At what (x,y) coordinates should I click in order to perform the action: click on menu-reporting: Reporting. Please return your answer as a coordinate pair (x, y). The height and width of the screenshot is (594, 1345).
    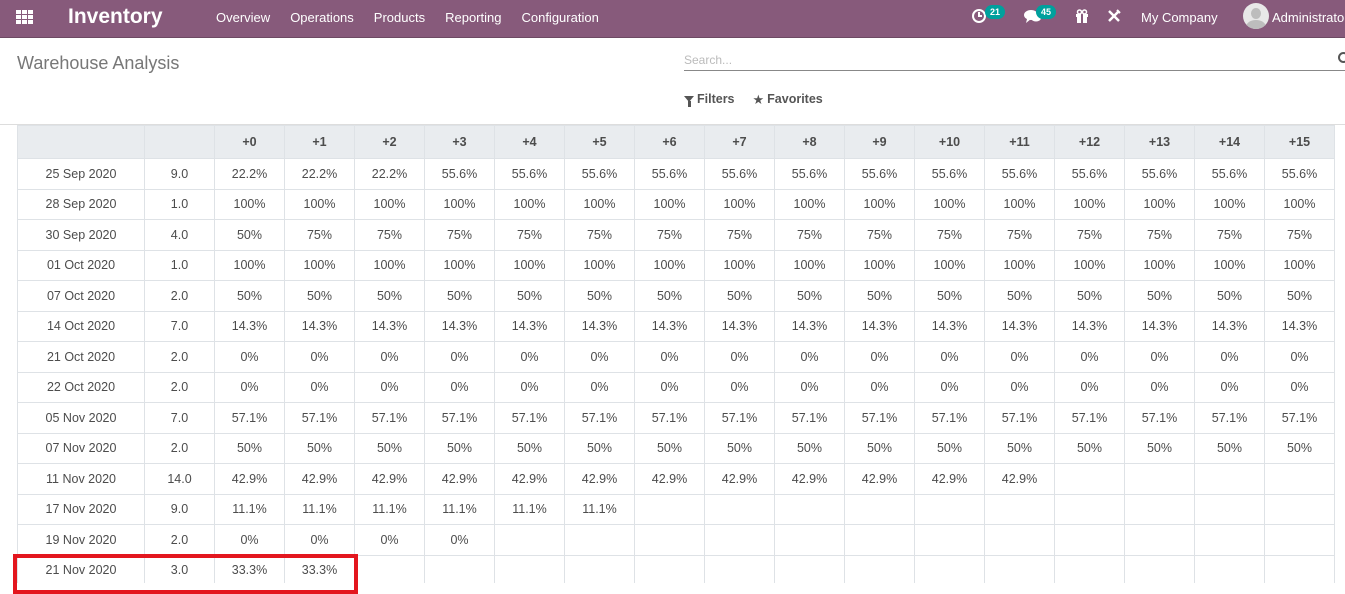
    Looking at the image, I should click on (473, 17).